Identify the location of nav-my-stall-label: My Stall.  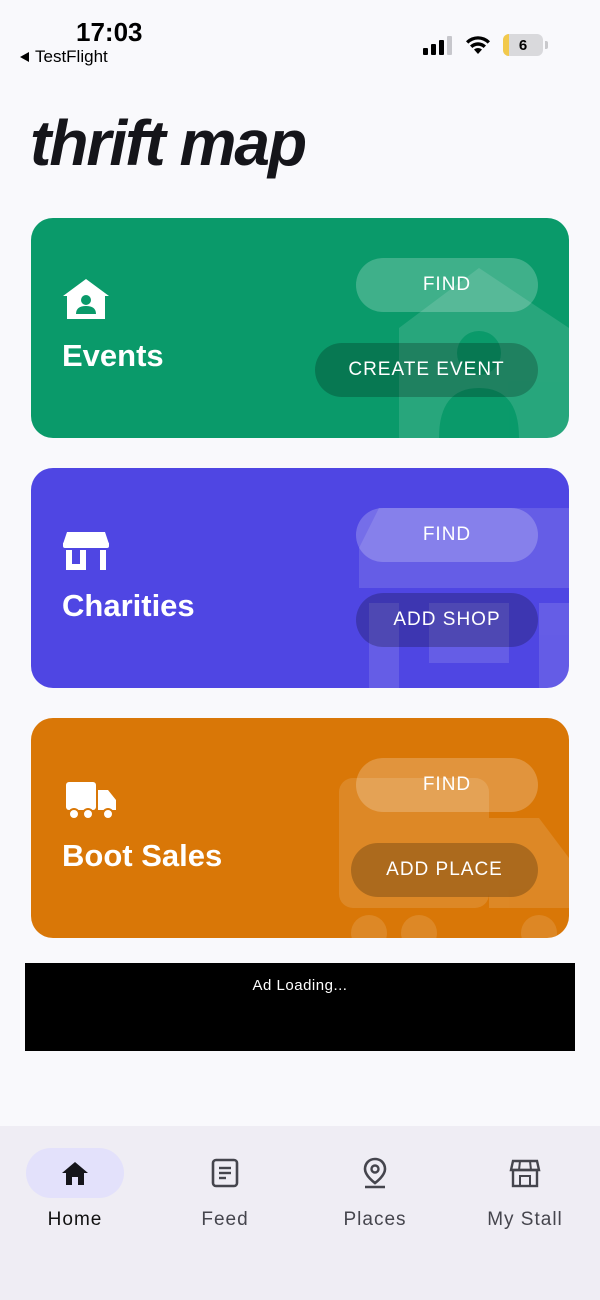
(525, 1219).